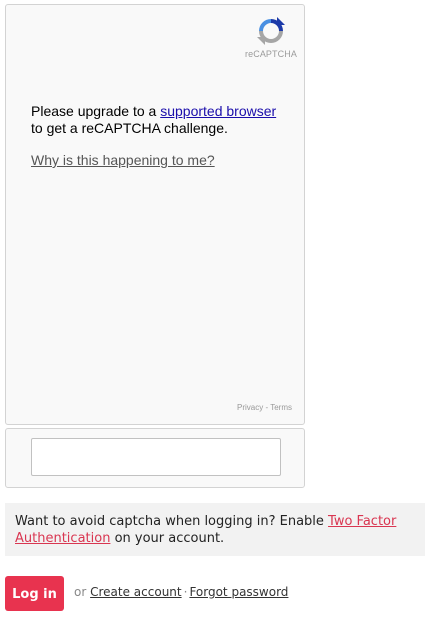  I want to click on login-extra-links: or Create account · Forgot password, so click(181, 592).